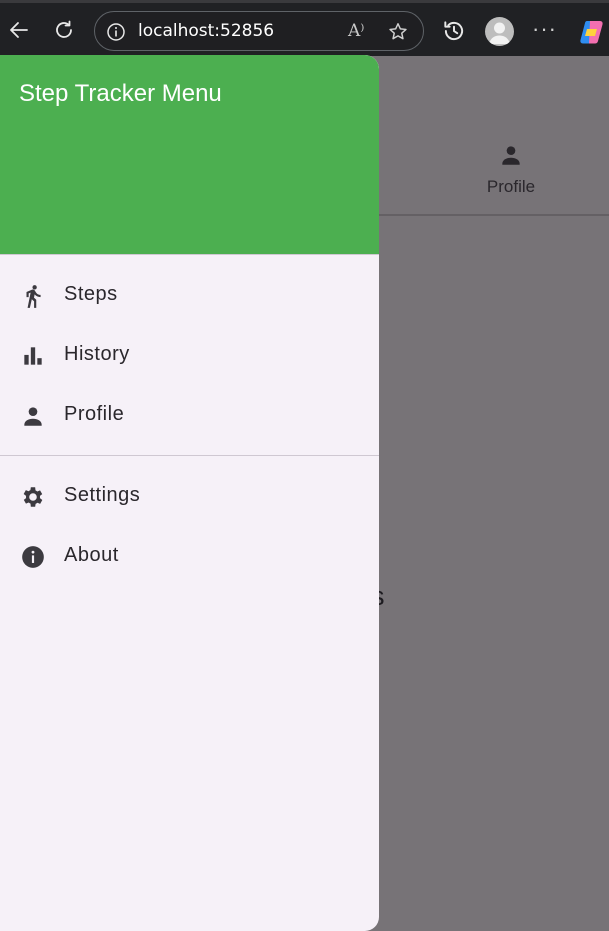 This screenshot has height=931, width=609. What do you see at coordinates (494, 215) in the screenshot?
I see `tab-bar-divider` at bounding box center [494, 215].